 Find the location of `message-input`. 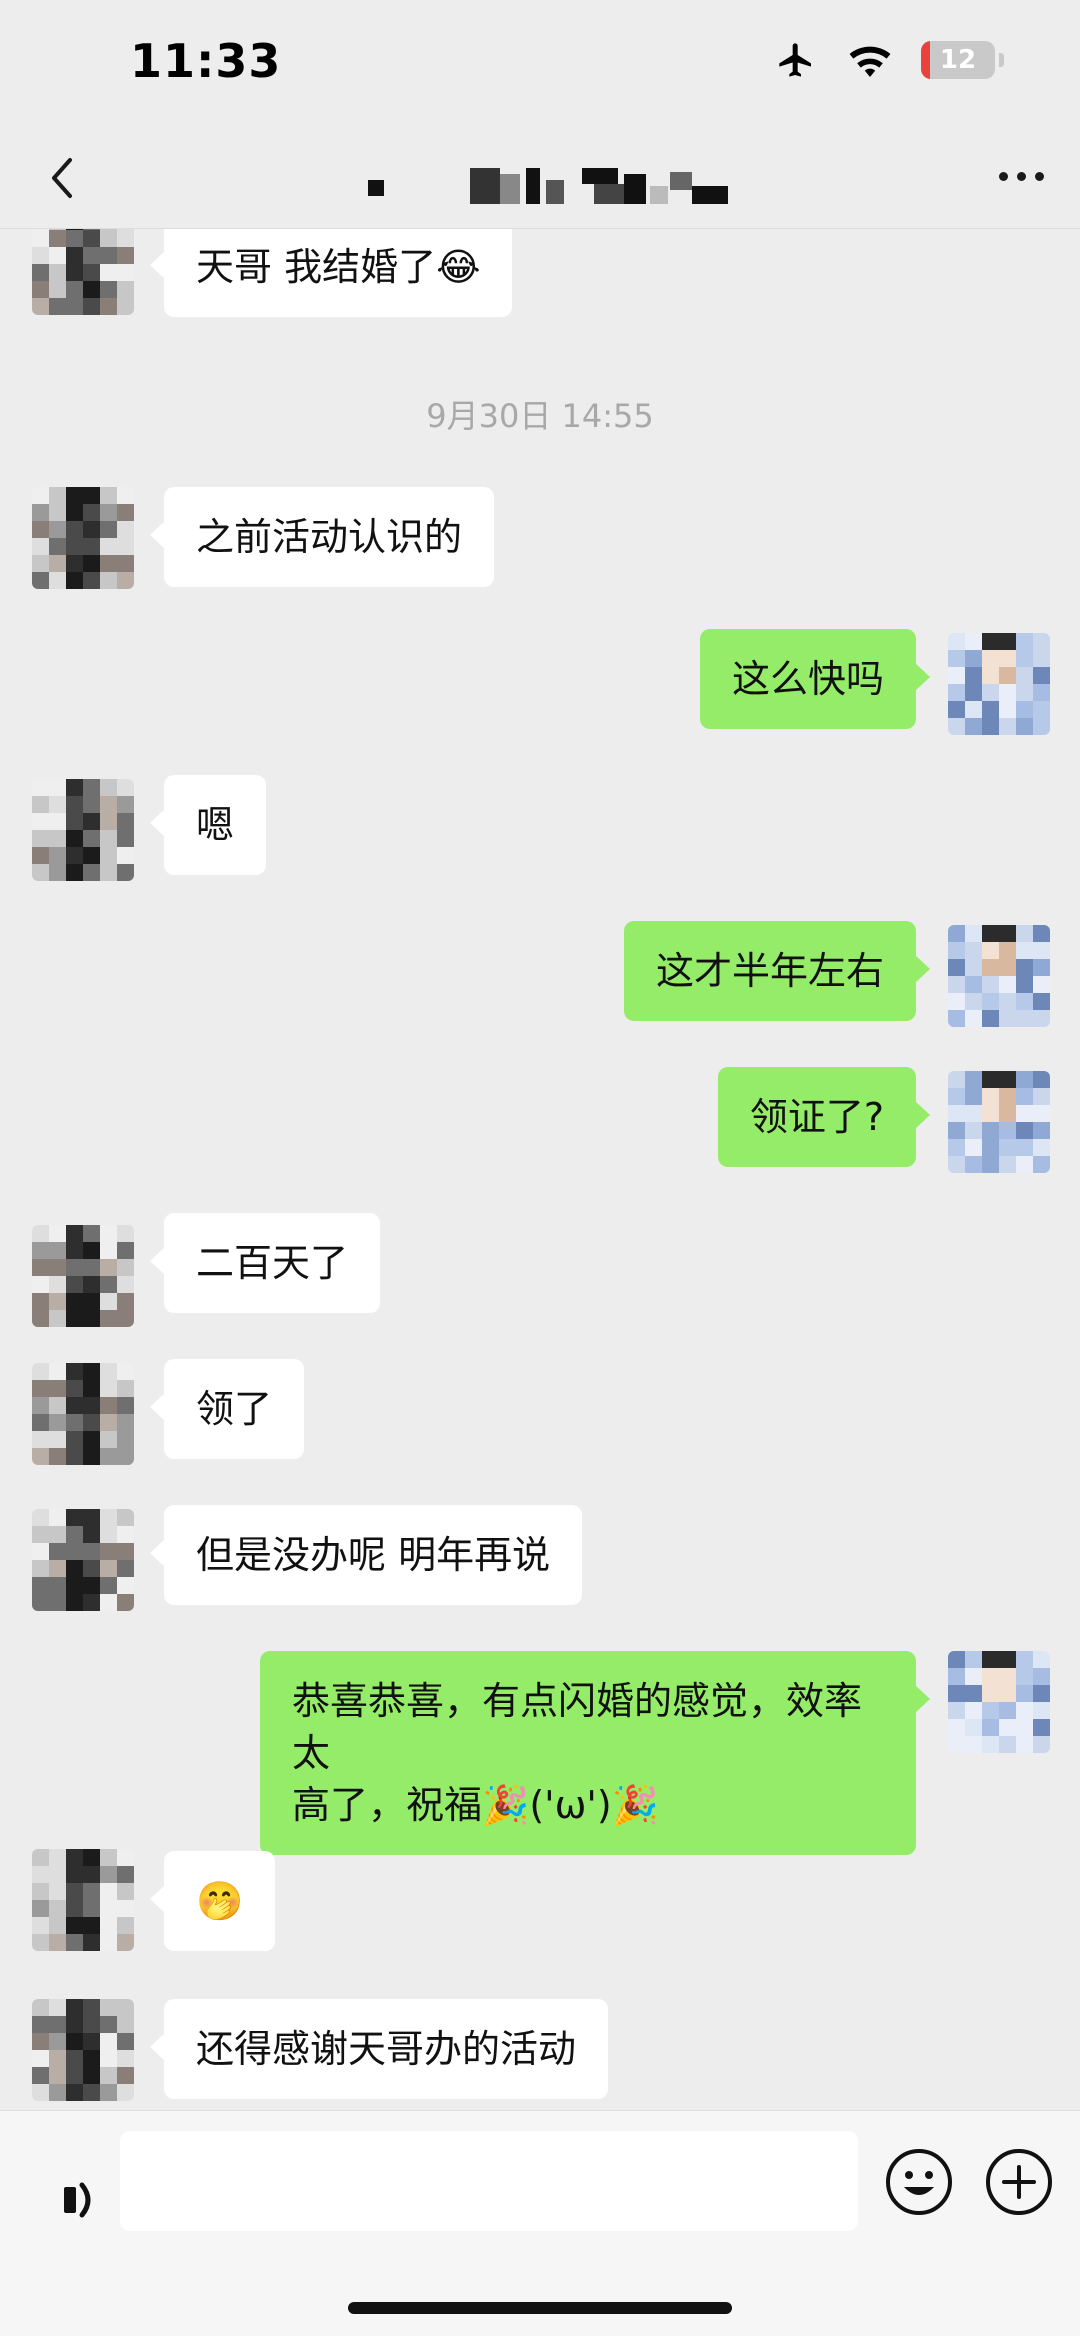

message-input is located at coordinates (489, 2181).